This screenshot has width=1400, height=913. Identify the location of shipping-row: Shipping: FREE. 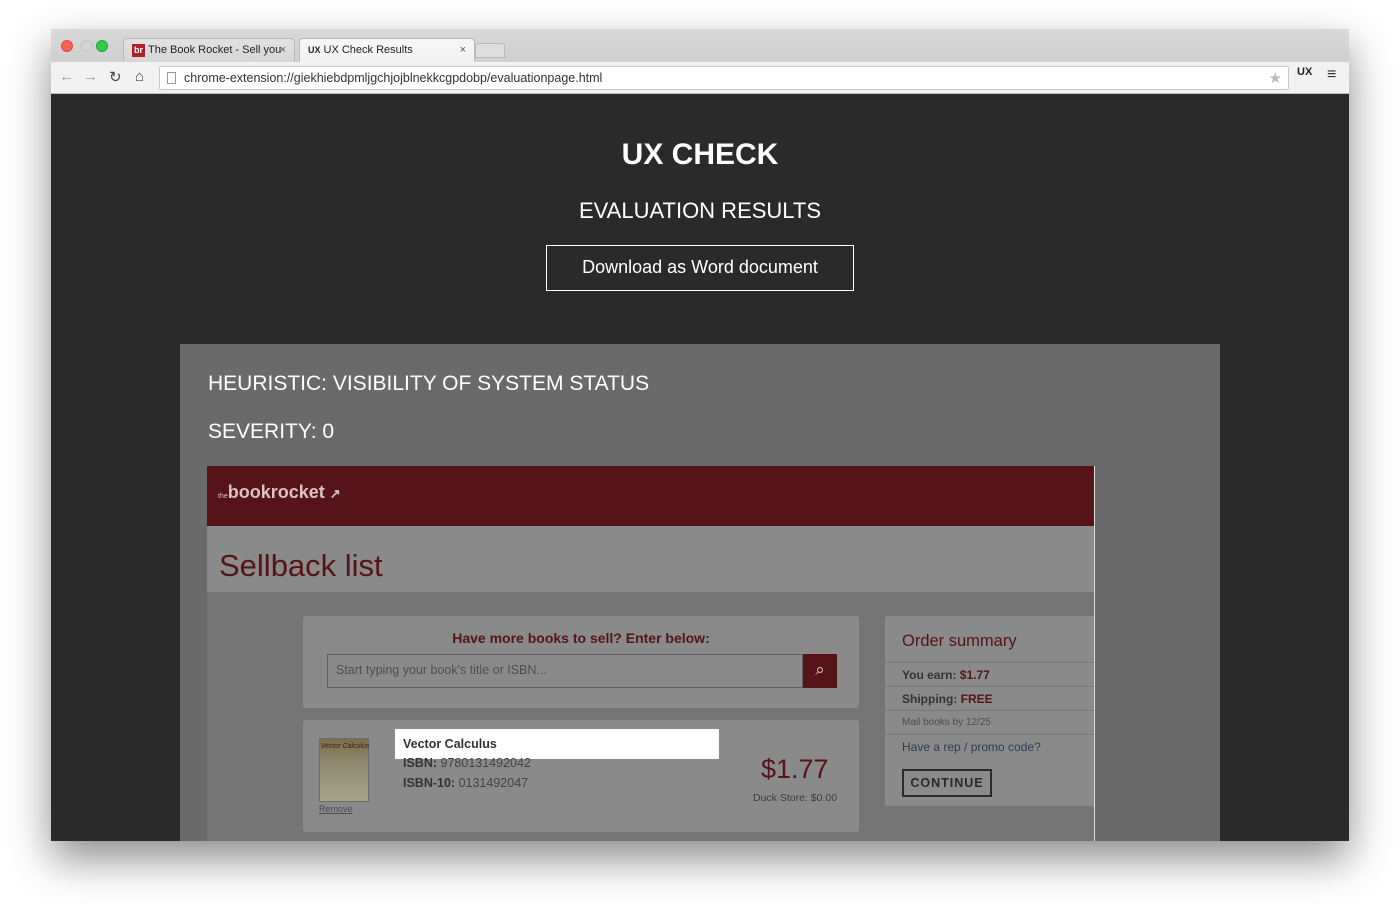
(989, 698).